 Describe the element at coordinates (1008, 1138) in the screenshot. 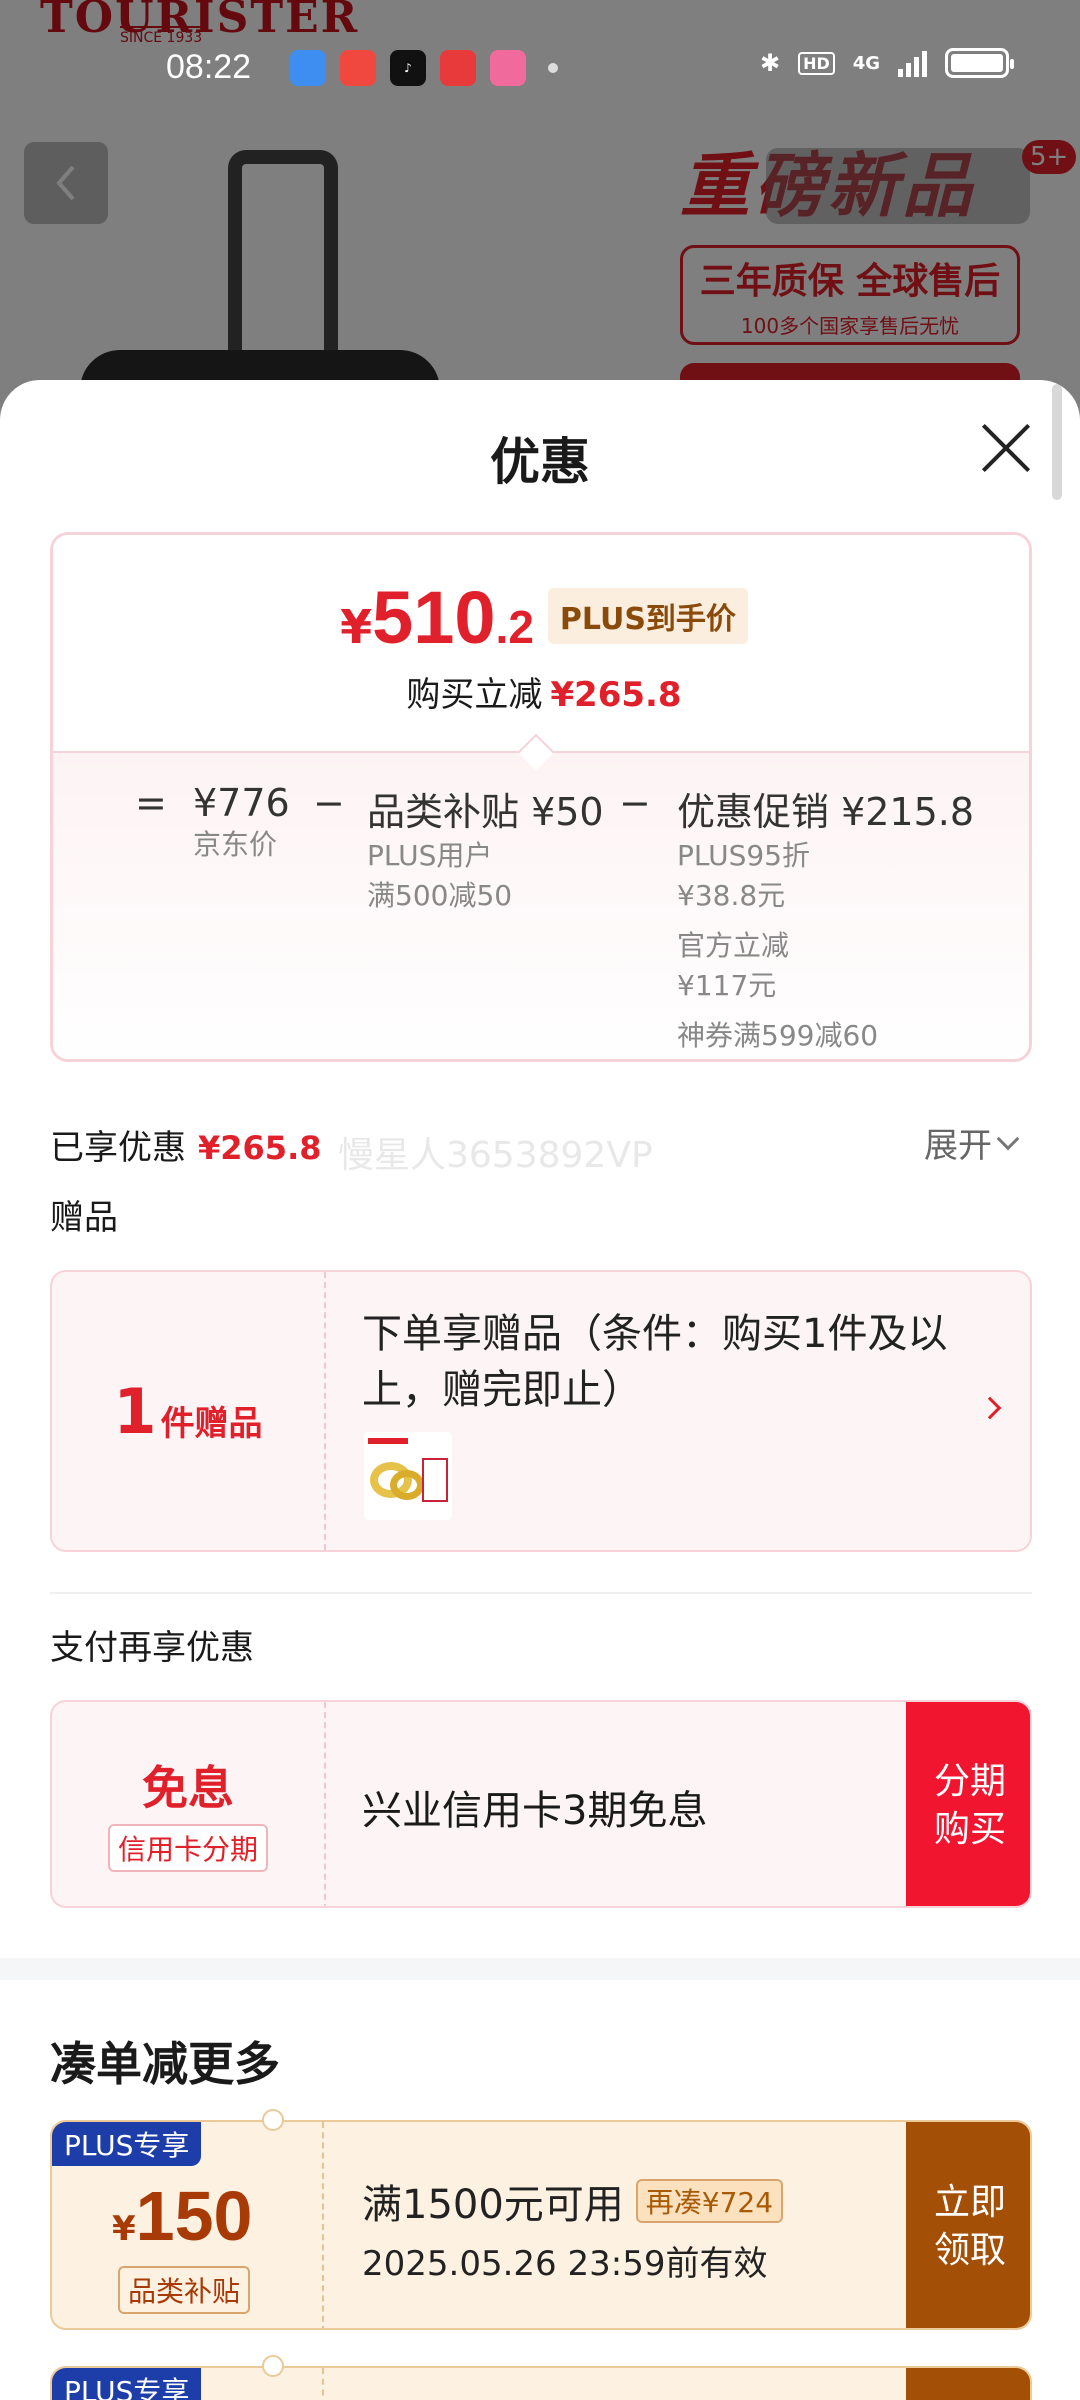

I see `chevron-down-icon` at that location.